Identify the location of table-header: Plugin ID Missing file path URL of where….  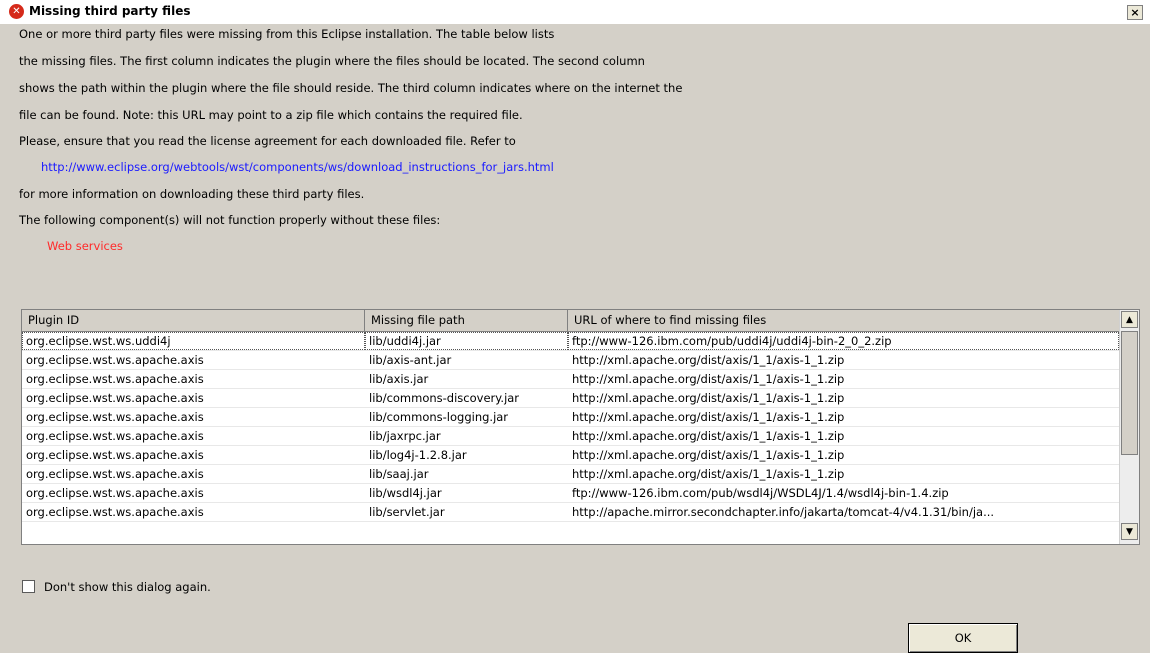
(570, 321).